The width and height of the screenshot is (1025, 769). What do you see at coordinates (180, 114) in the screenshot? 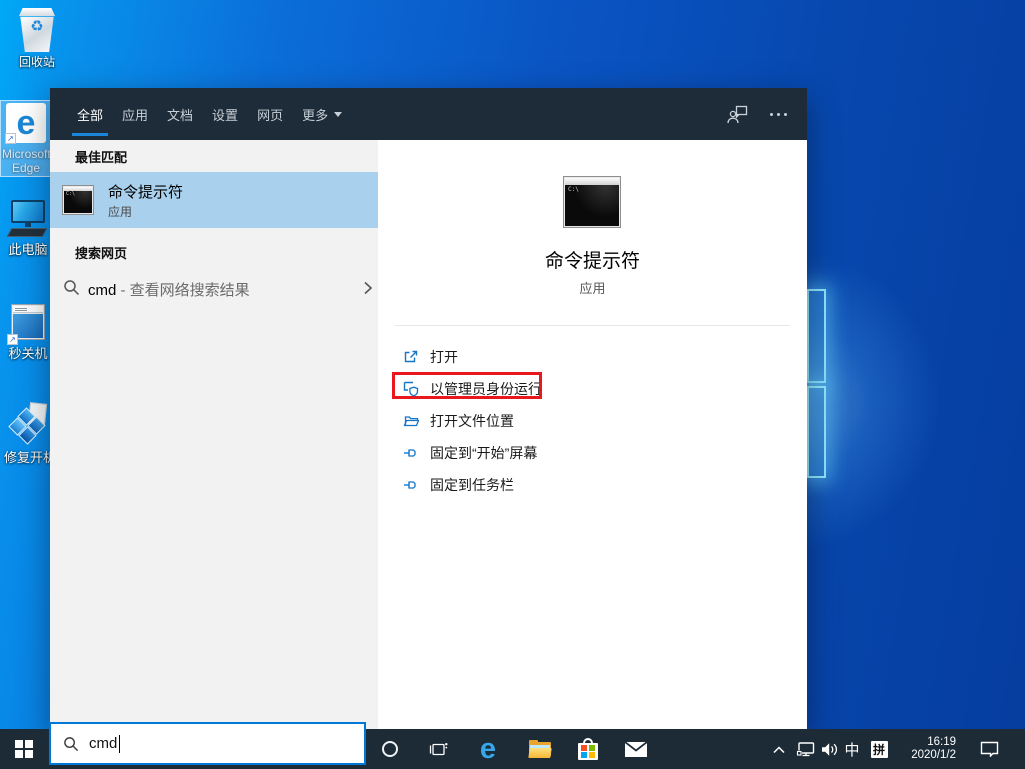
I see `tab-documents: 文档` at bounding box center [180, 114].